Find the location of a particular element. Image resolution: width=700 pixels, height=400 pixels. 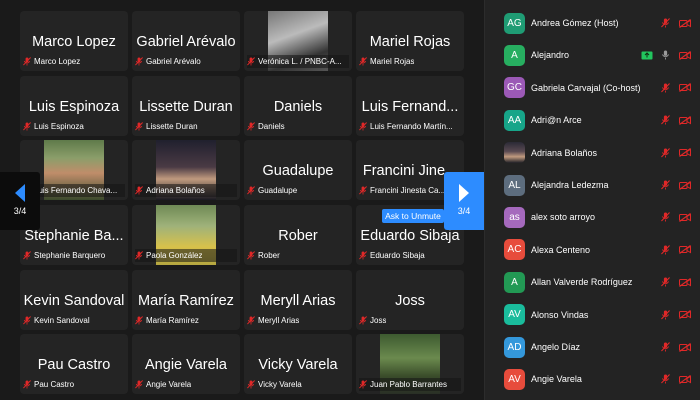

participant-list-item: AG Andrea Gómez (Host) is located at coordinates (592, 23).